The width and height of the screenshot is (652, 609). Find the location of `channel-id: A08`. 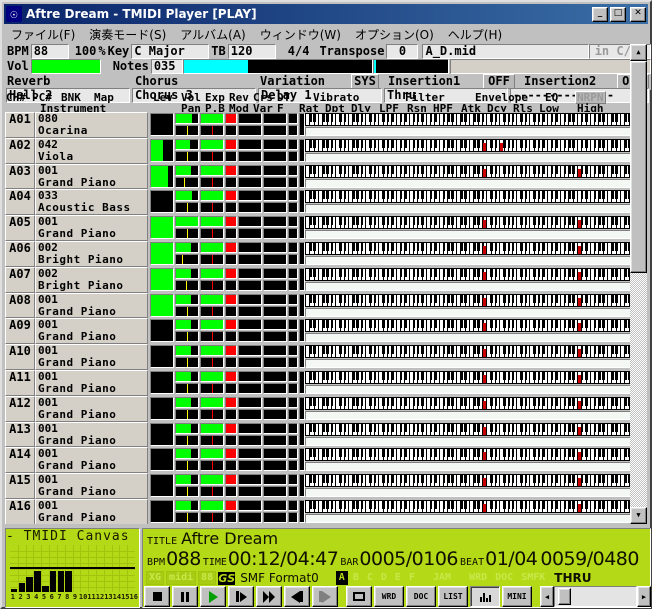

channel-id: A08 is located at coordinates (20, 305).